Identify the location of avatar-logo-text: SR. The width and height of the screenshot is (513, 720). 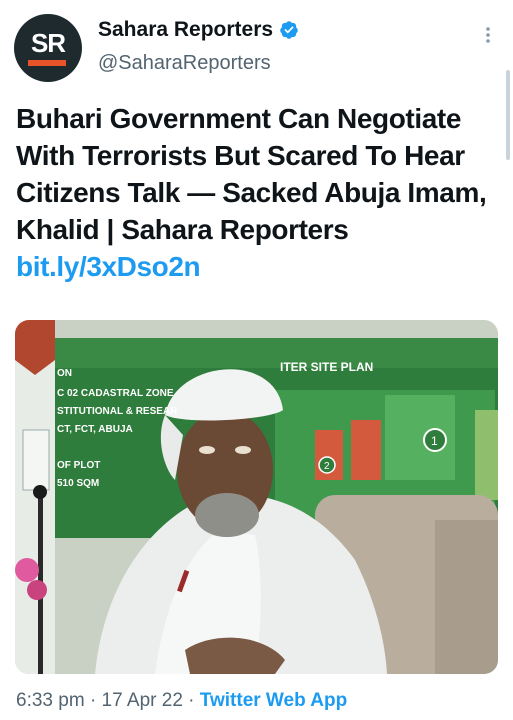
(48, 43).